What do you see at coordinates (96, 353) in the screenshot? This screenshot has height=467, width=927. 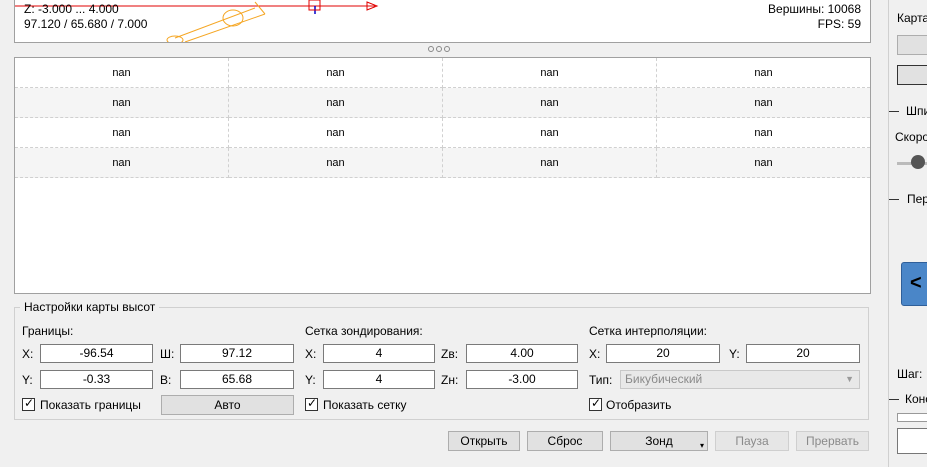 I see `bounds-x-input: -96.54` at bounding box center [96, 353].